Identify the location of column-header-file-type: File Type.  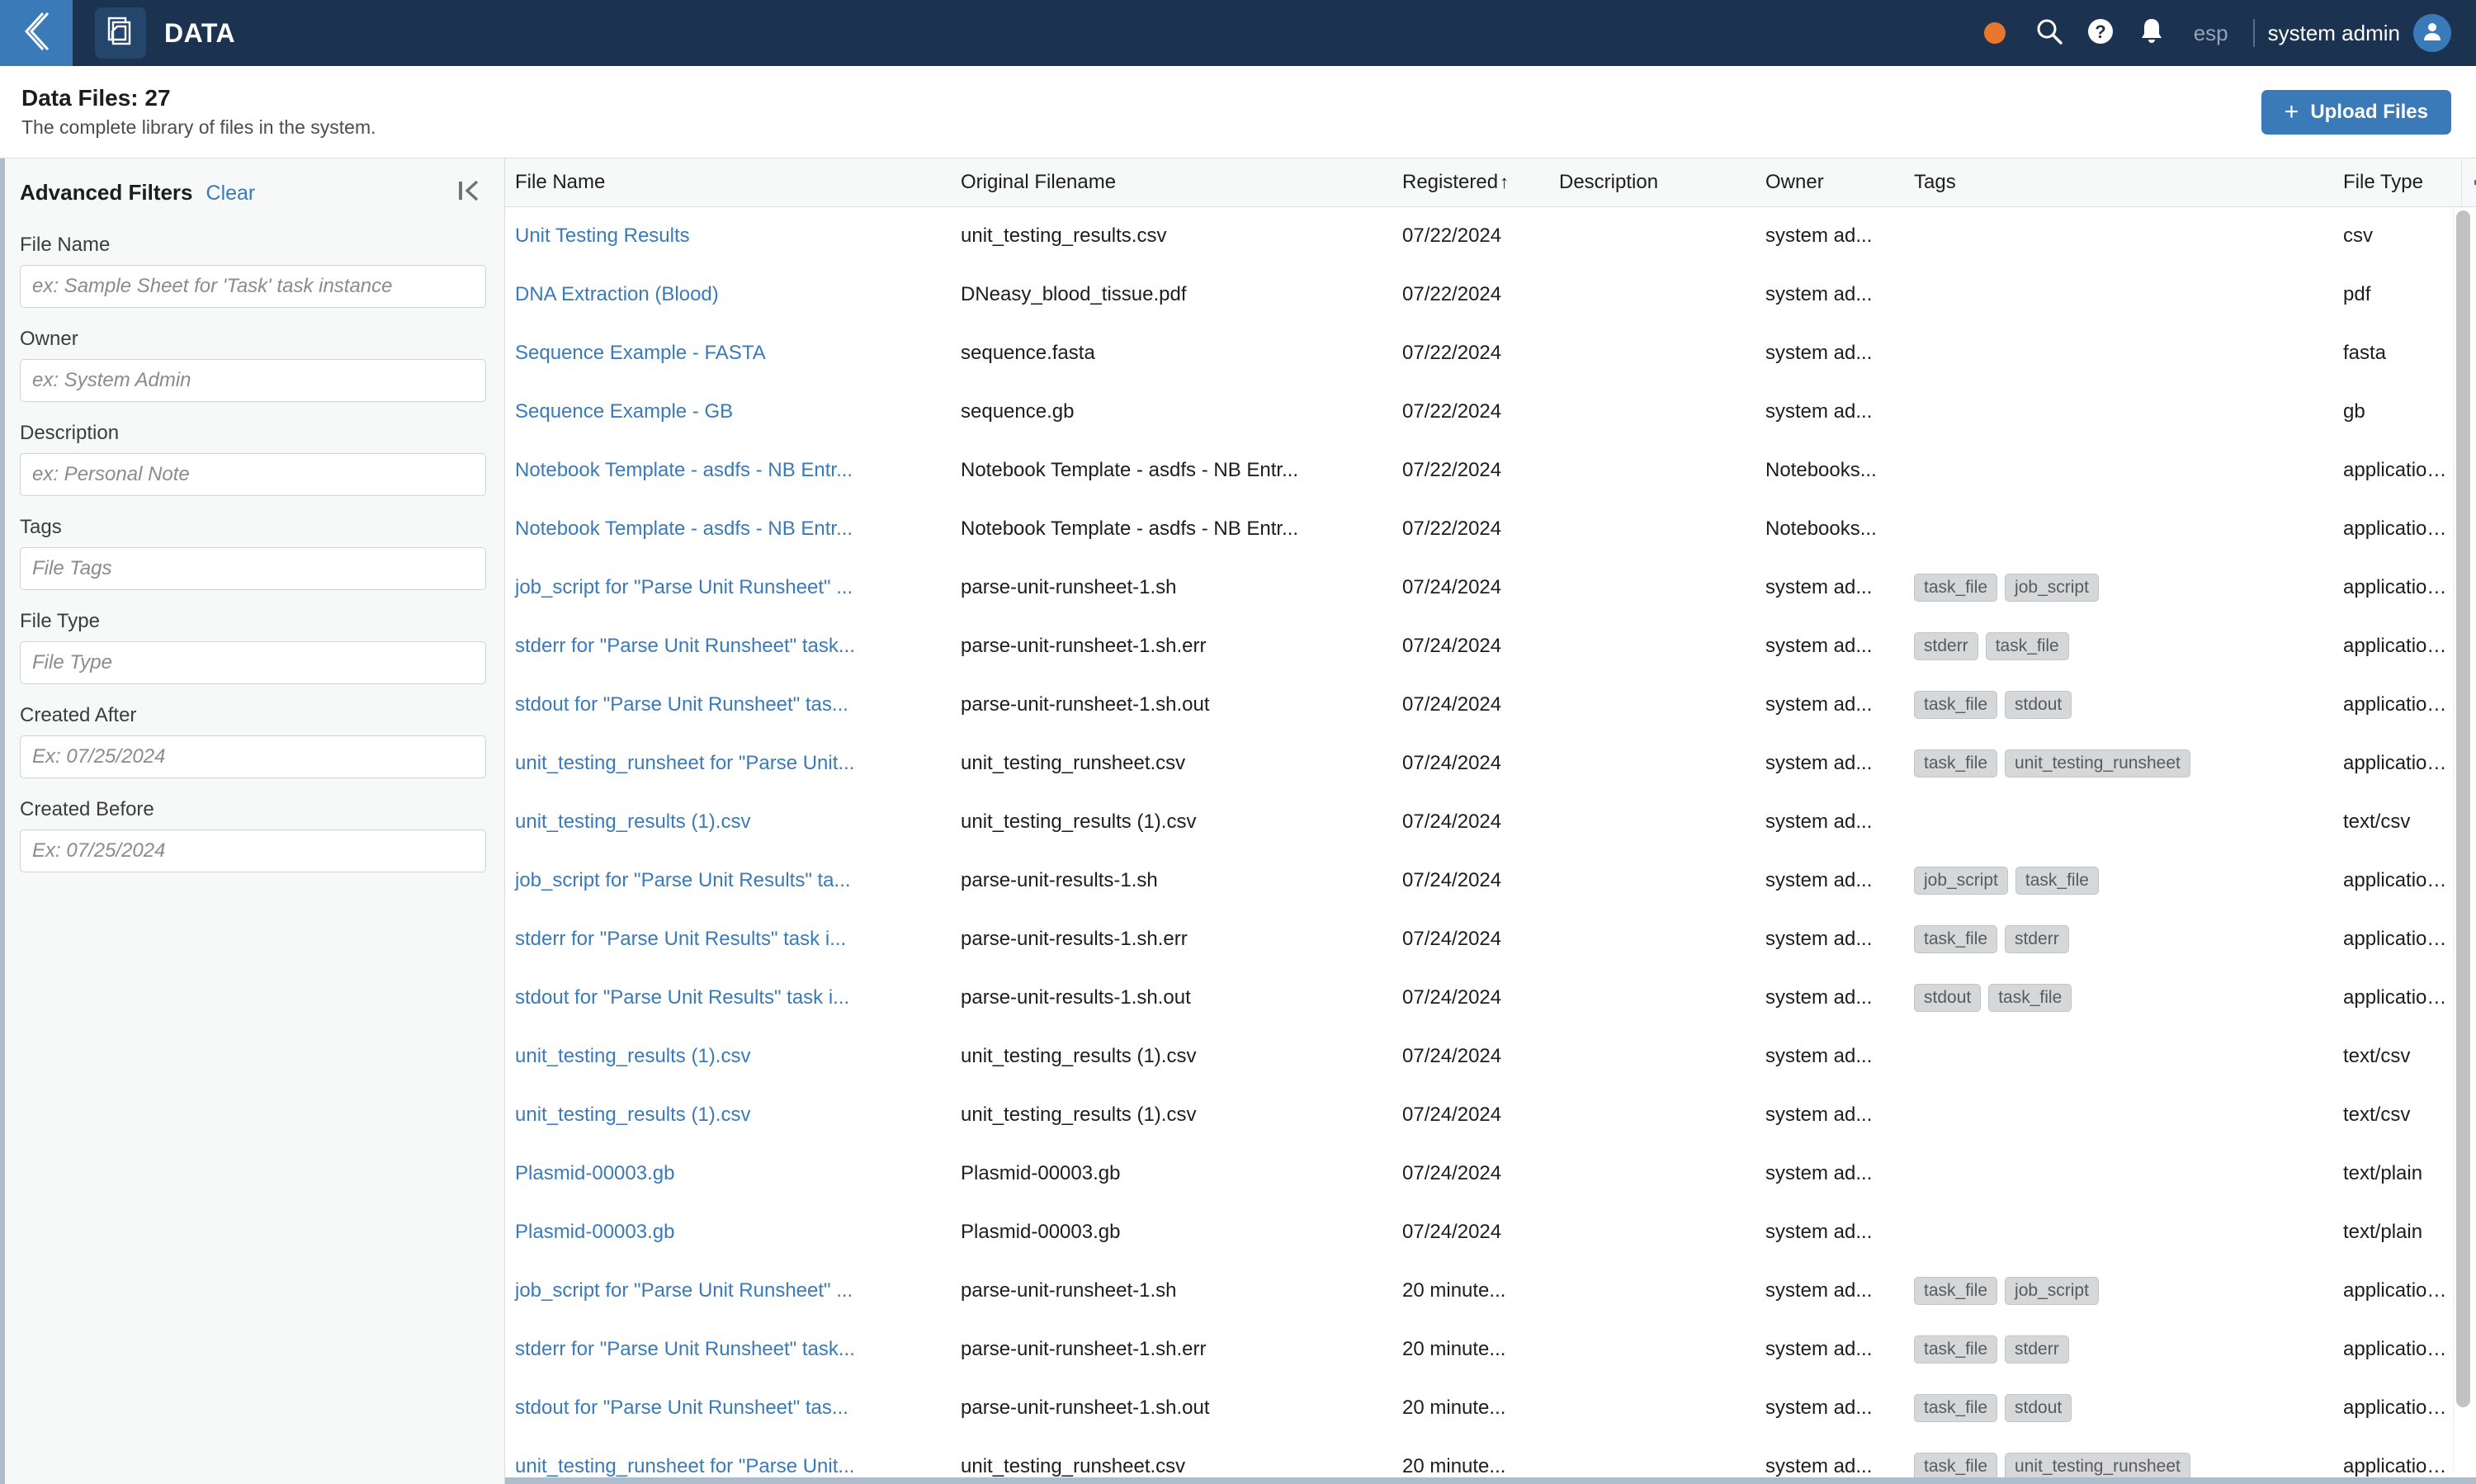
(2397, 182).